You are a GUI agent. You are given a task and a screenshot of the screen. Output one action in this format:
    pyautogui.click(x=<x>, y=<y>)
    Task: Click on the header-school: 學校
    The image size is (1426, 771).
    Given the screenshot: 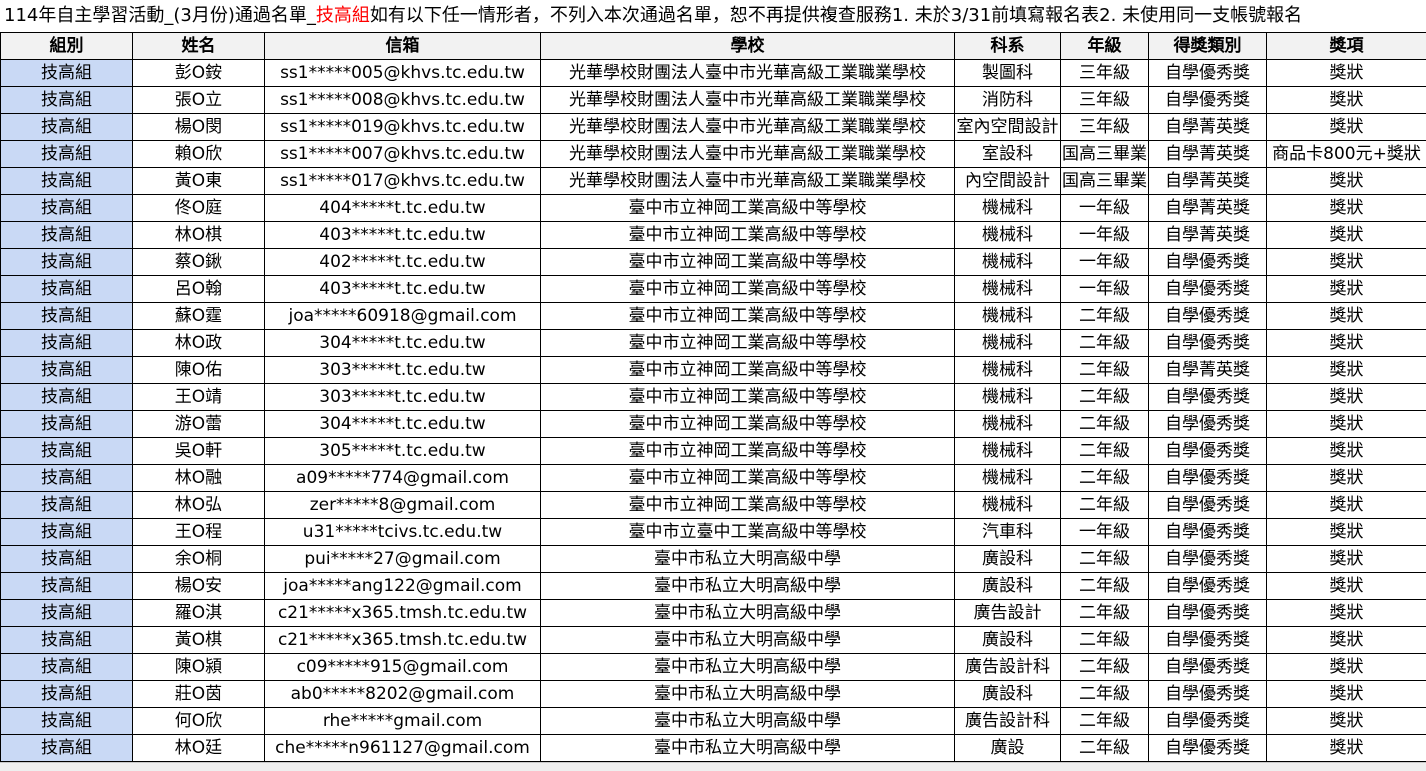 What is the action you would take?
    pyautogui.click(x=748, y=46)
    